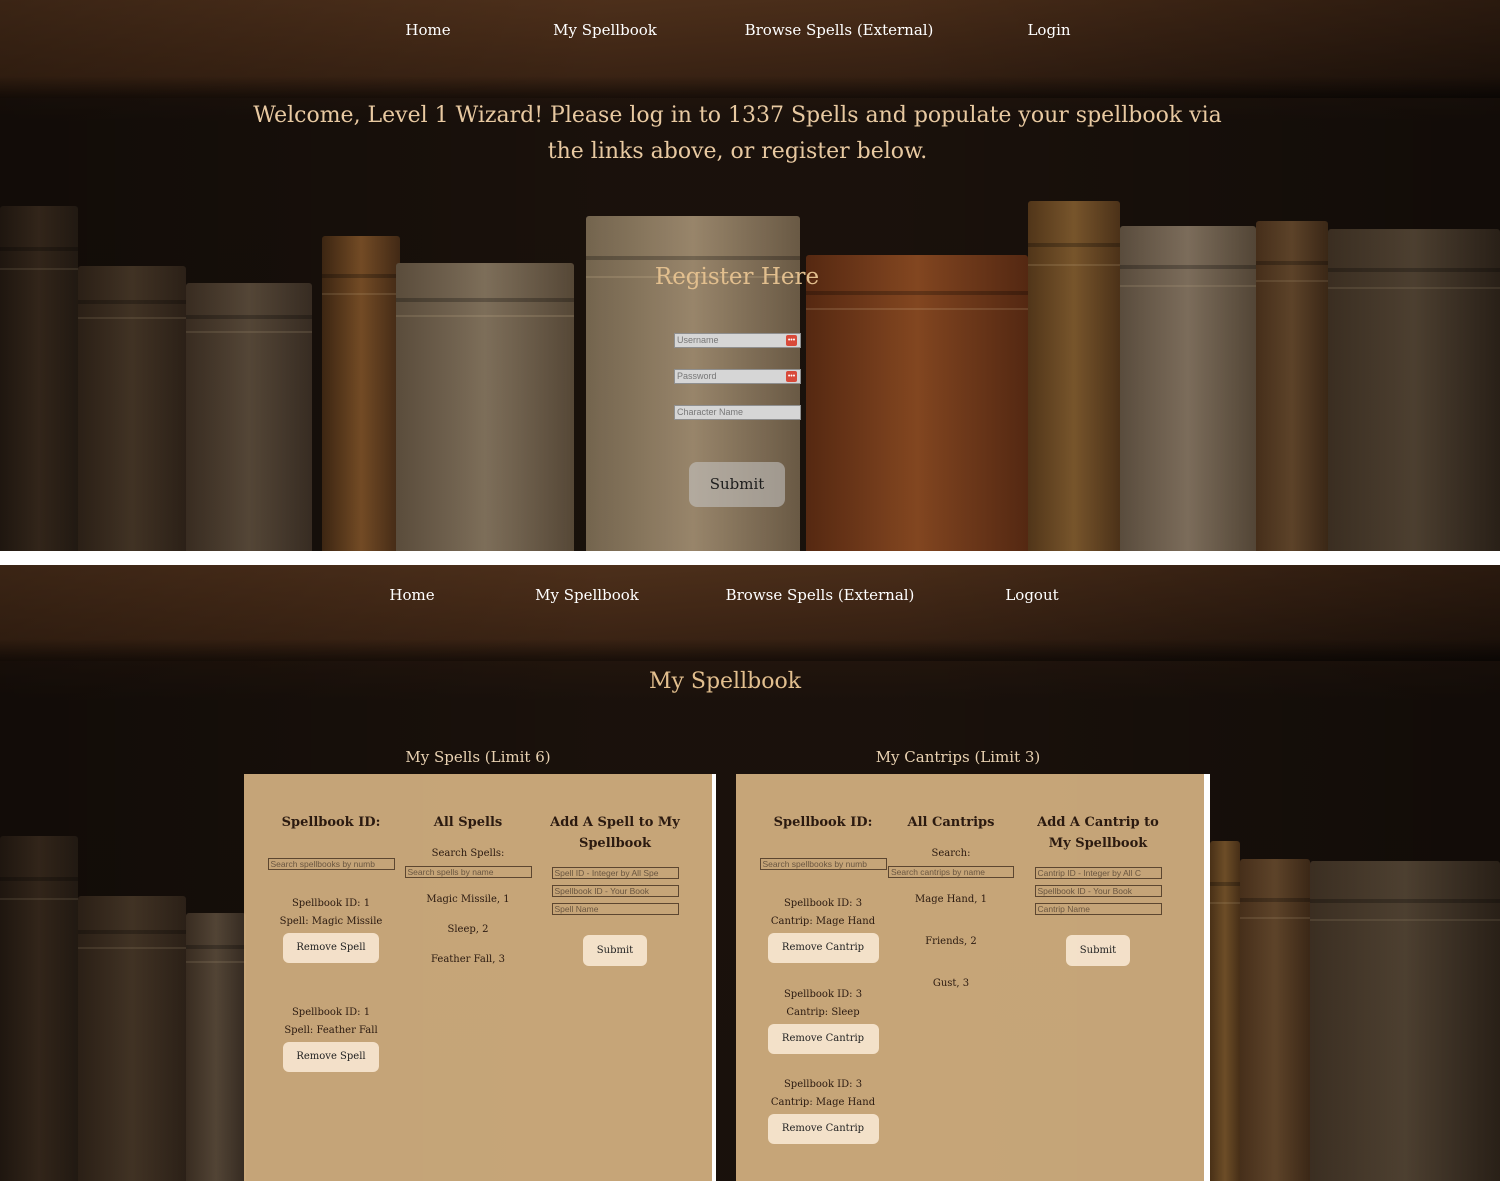 The height and width of the screenshot is (1181, 1500). I want to click on spell-id-input: Spell ID - Integer by All Spe, so click(615, 873).